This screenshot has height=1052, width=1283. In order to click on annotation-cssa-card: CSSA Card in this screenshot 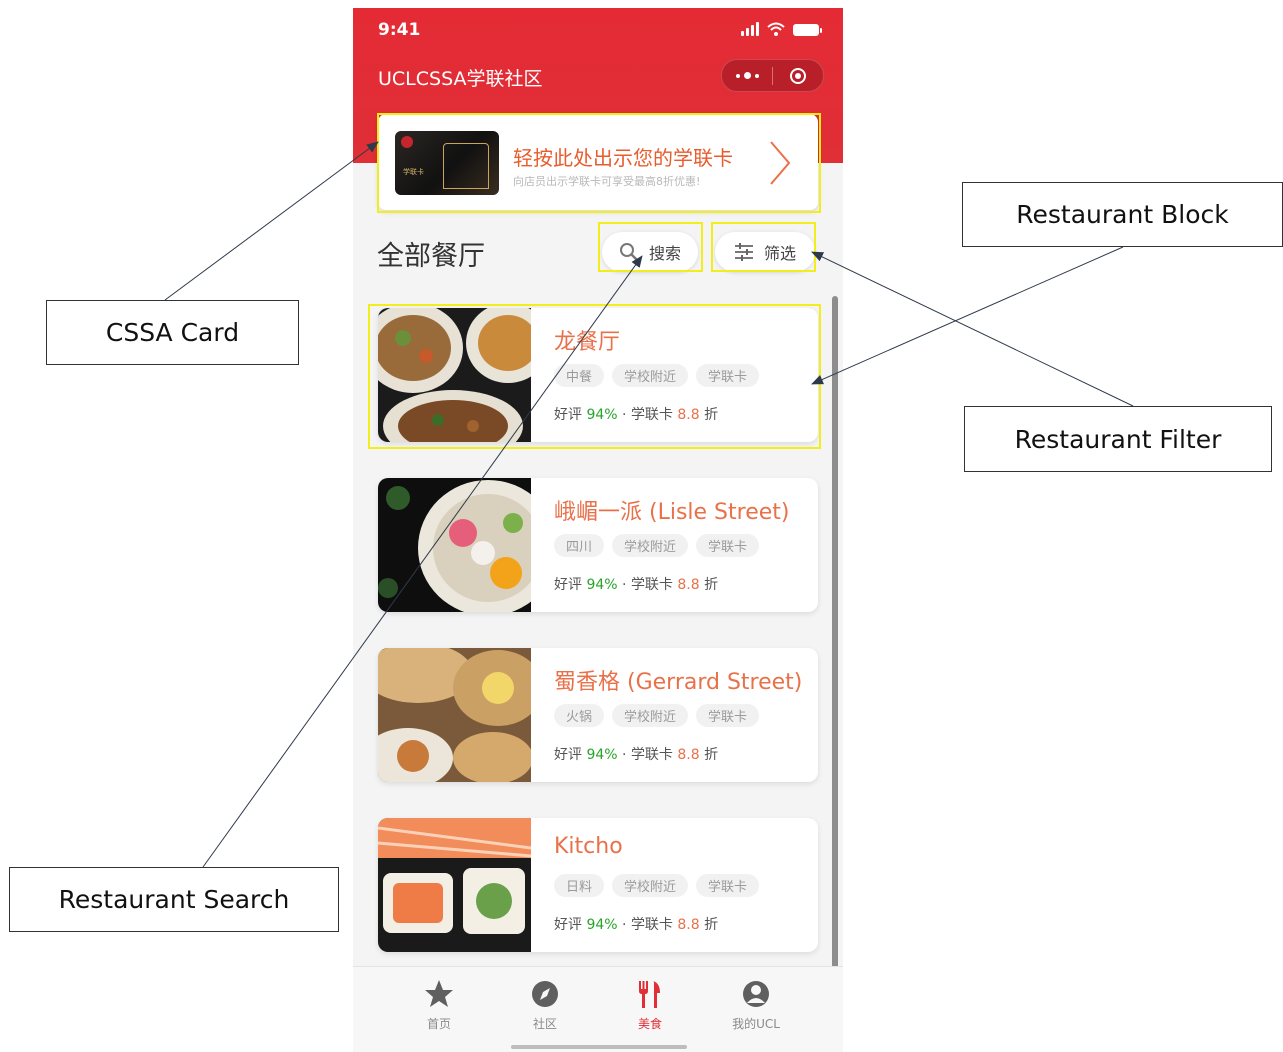, I will do `click(172, 332)`.